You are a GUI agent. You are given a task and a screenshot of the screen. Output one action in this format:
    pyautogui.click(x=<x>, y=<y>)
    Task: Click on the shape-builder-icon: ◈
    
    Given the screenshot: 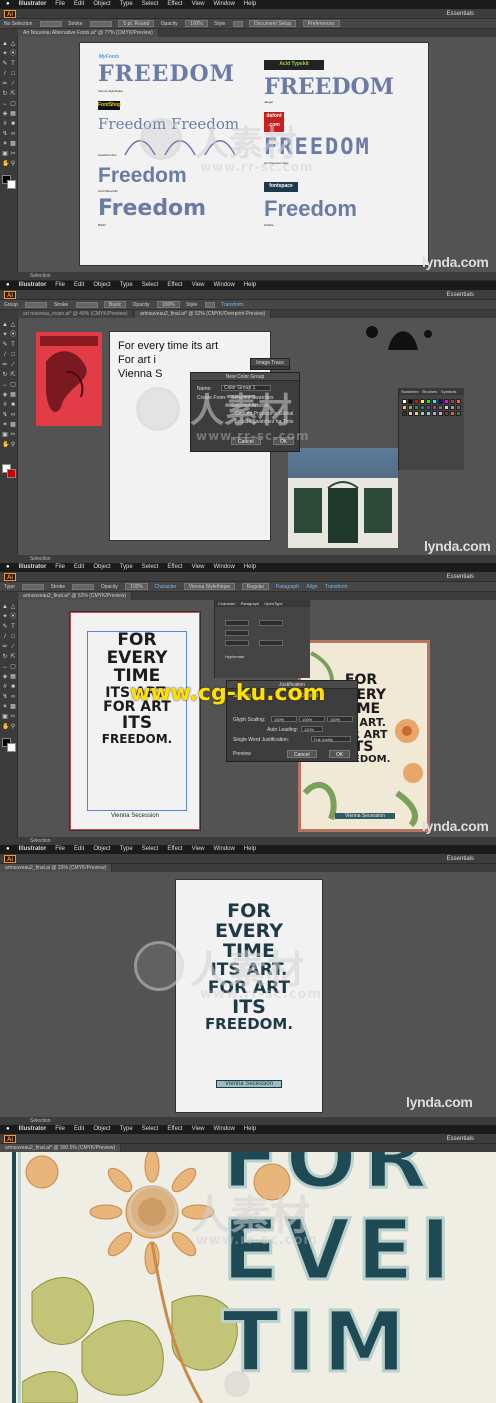 What is the action you would take?
    pyautogui.click(x=5, y=395)
    